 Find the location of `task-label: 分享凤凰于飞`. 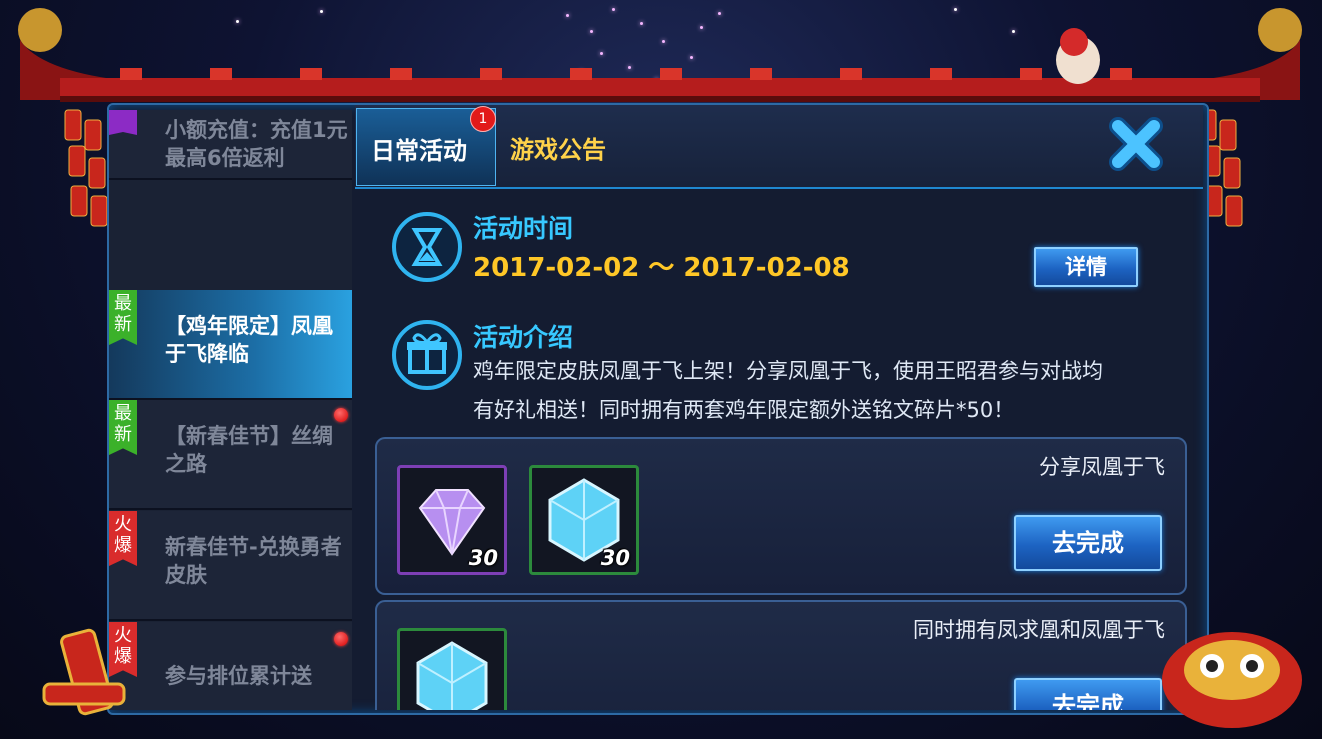

task-label: 分享凤凰于飞 is located at coordinates (1102, 467).